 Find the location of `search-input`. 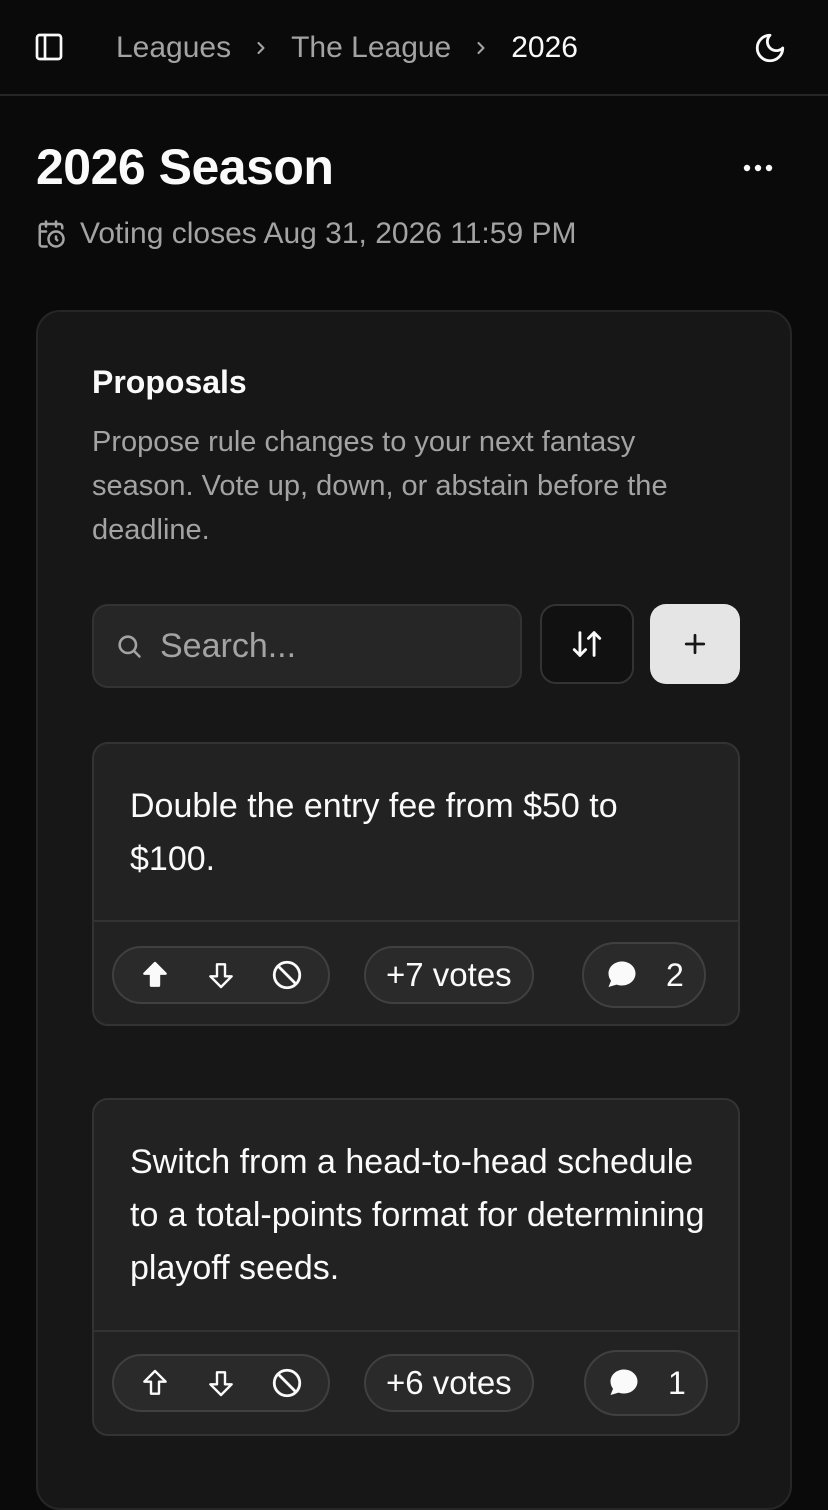

search-input is located at coordinates (330, 646).